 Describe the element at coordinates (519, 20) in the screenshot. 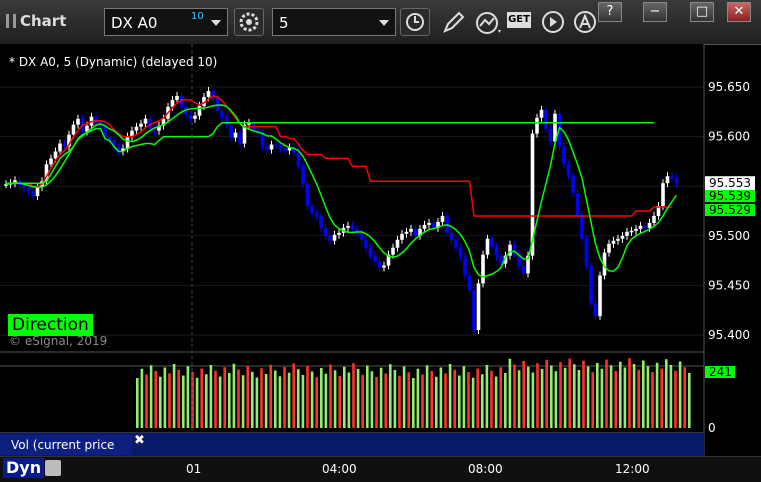

I see `get-icon: GET` at that location.